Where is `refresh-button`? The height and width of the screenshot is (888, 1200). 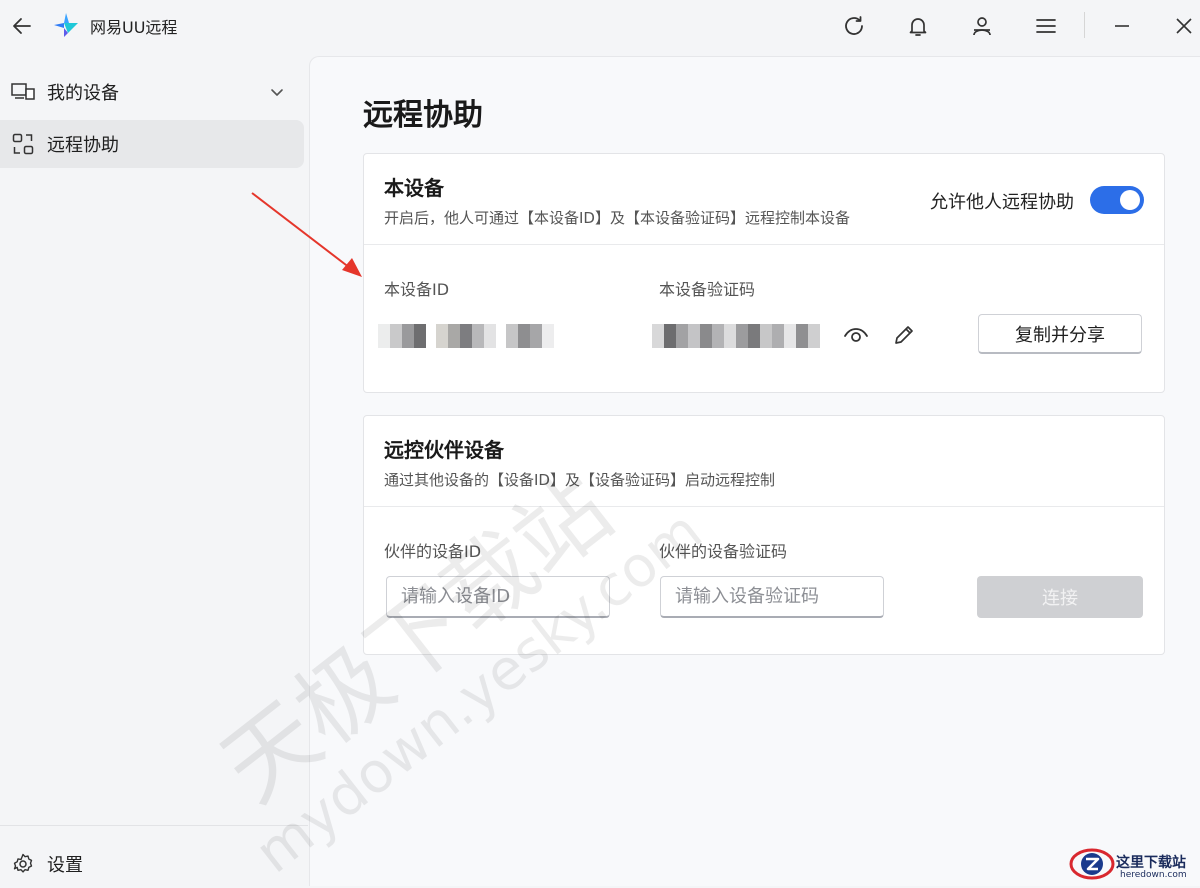 refresh-button is located at coordinates (854, 26).